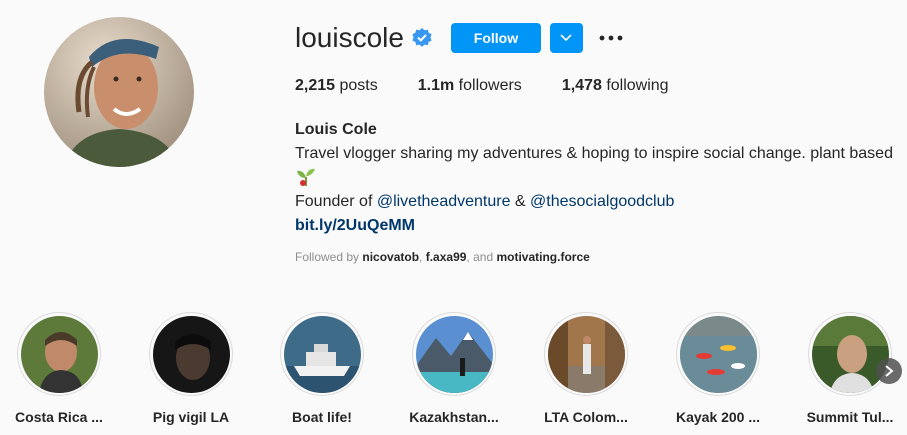 The height and width of the screenshot is (435, 907). I want to click on followers-count: 1.1m followers, so click(470, 86).